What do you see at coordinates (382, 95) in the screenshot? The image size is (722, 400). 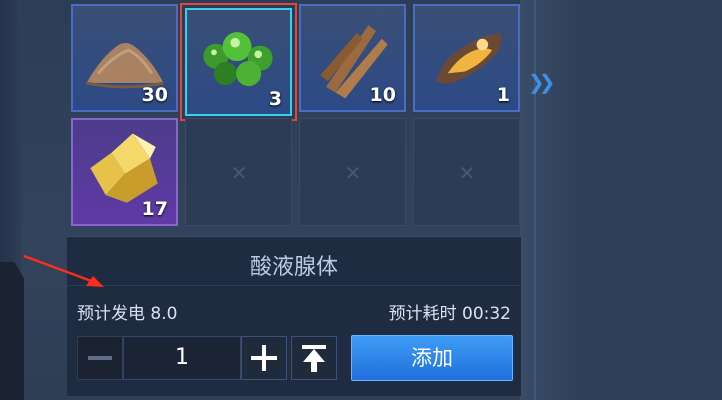 I see `item-count: 10` at bounding box center [382, 95].